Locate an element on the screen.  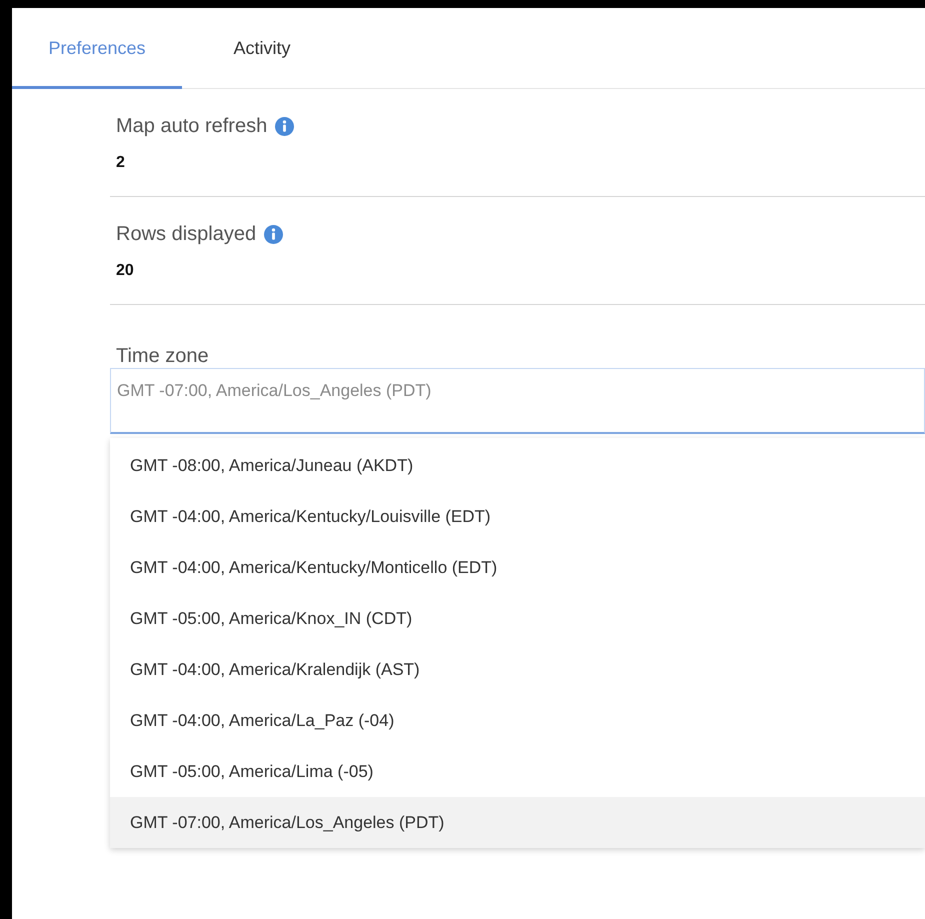
dropdown-option: GMT -07:00, America/Los_Angeles (PDT) is located at coordinates (517, 822).